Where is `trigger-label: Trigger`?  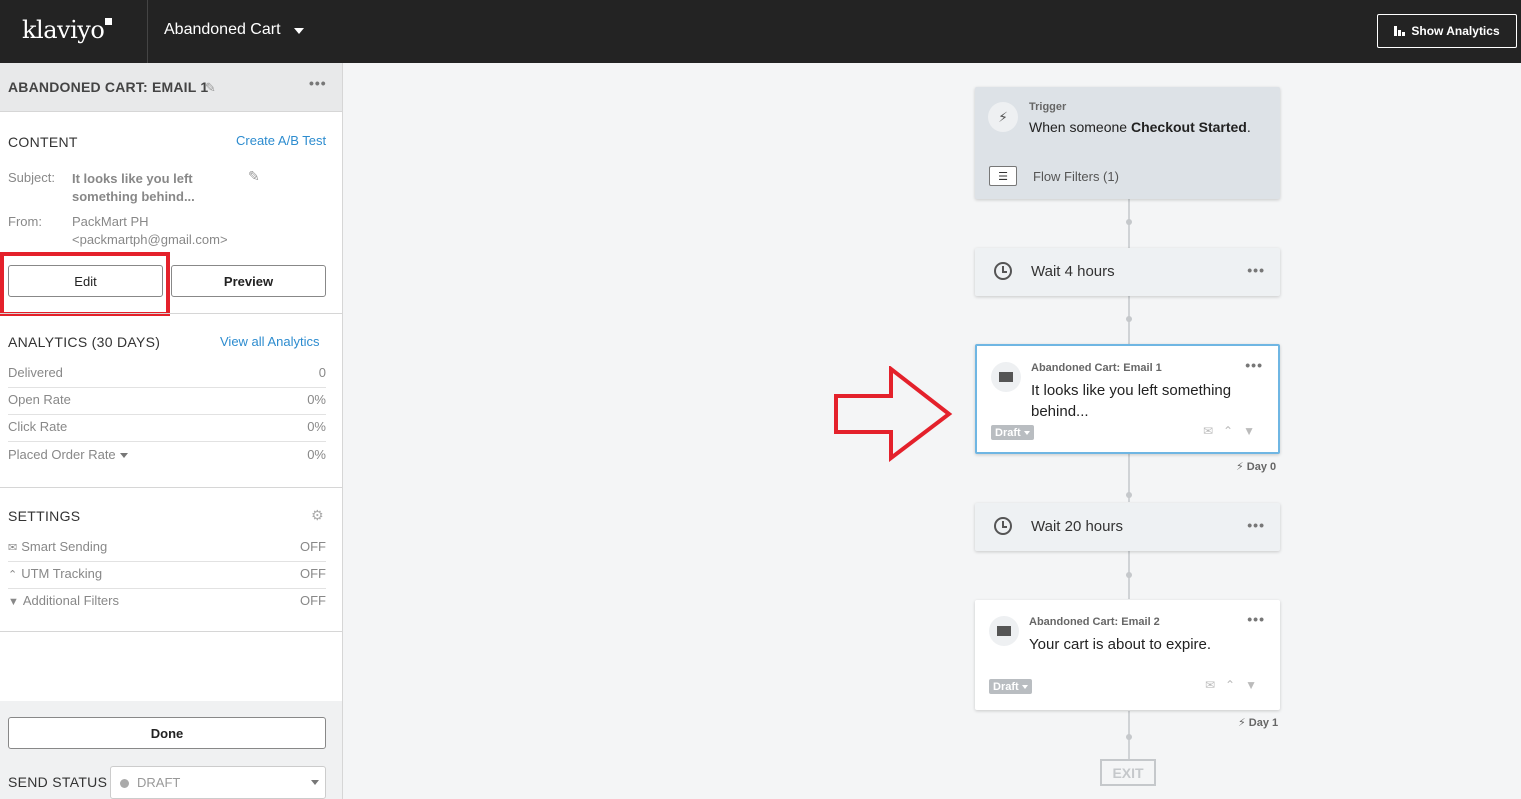 trigger-label: Trigger is located at coordinates (1048, 107).